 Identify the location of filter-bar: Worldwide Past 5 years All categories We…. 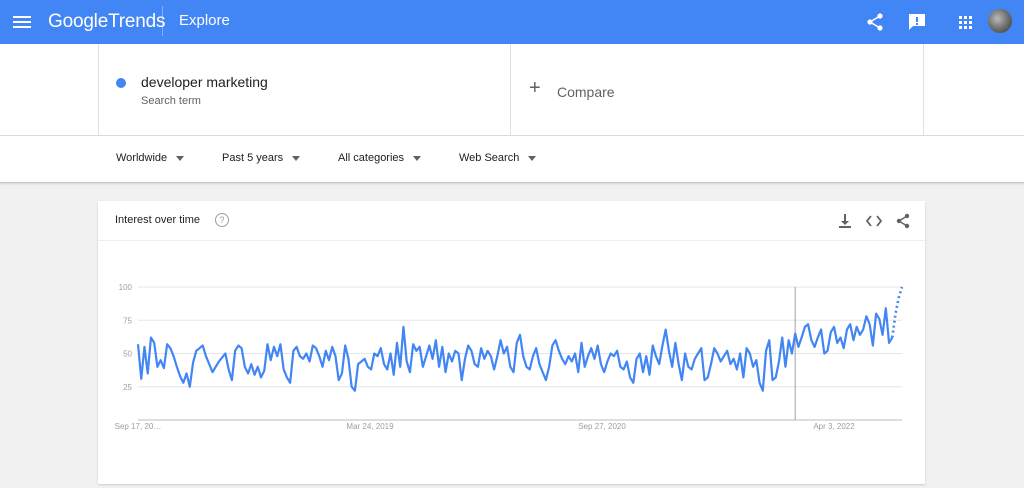
(512, 159).